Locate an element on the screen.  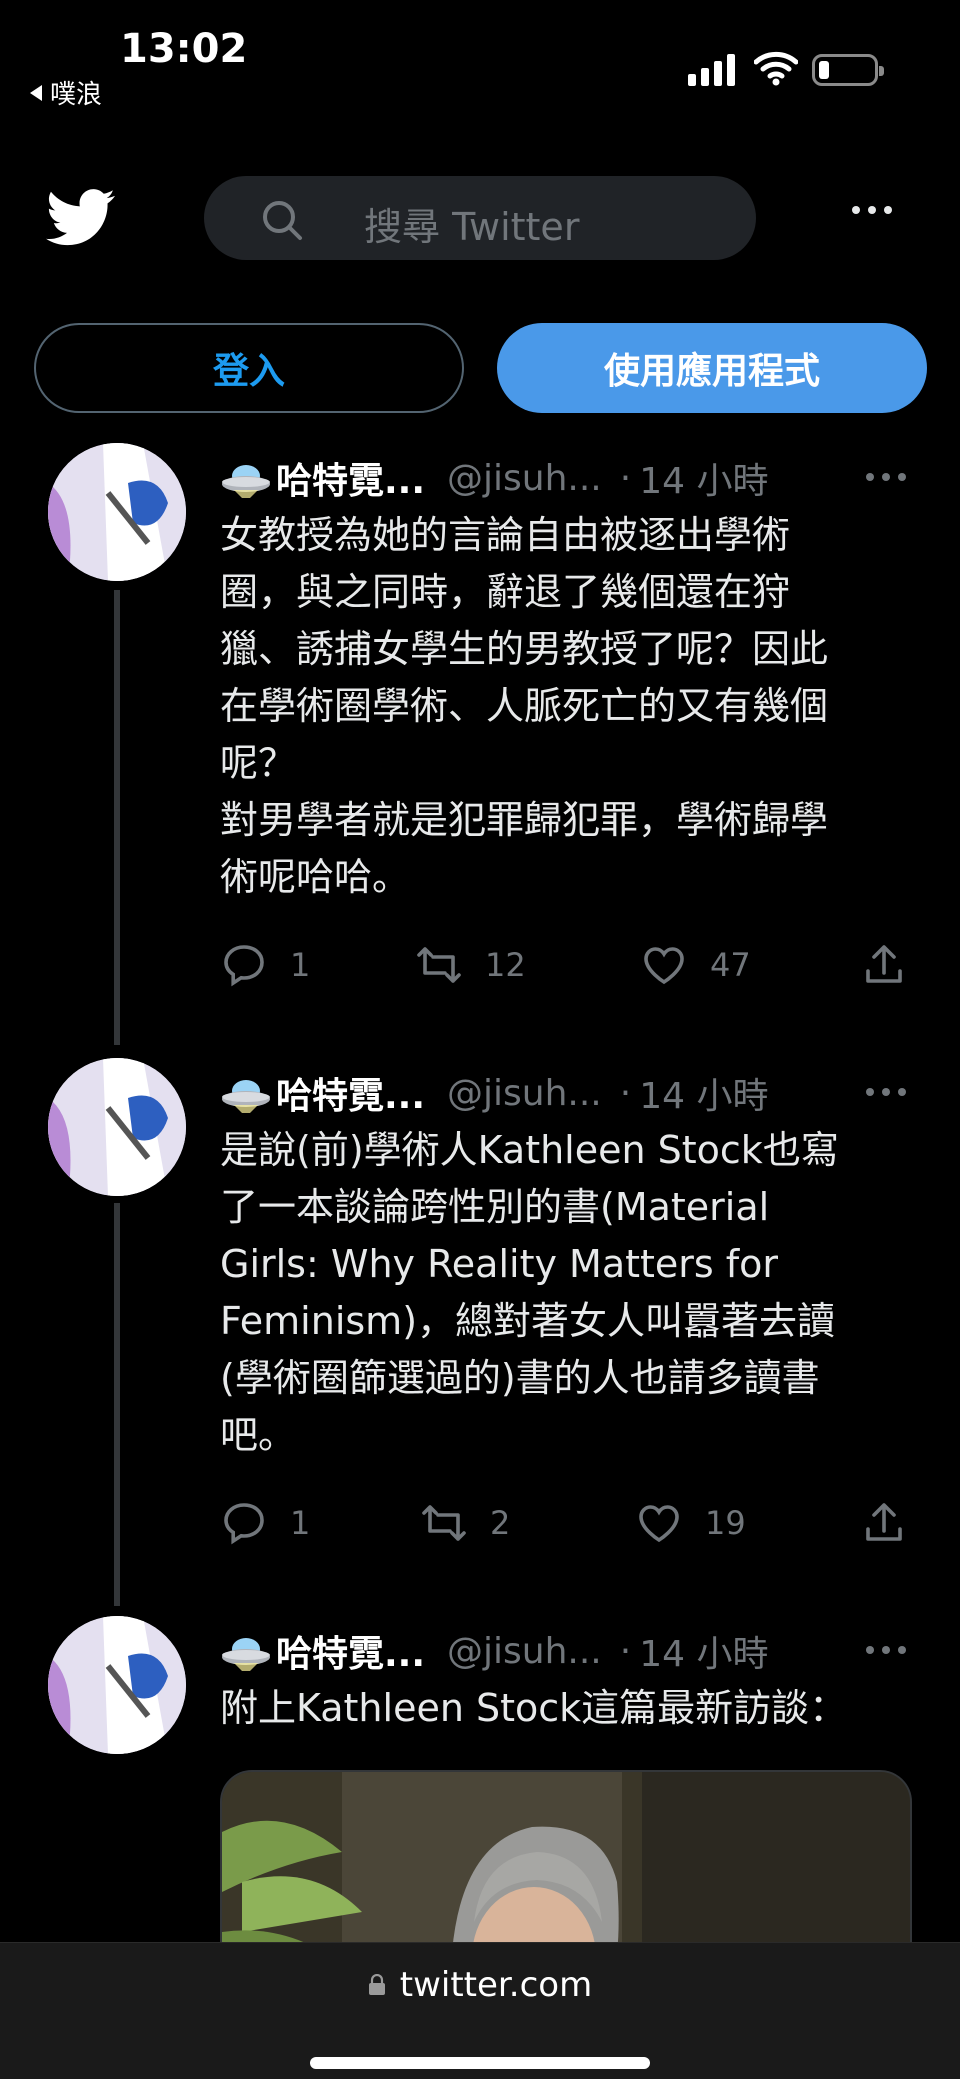
tweet-text: 附上Kathleen Stock這篇最新訪談： is located at coordinates (534, 1708).